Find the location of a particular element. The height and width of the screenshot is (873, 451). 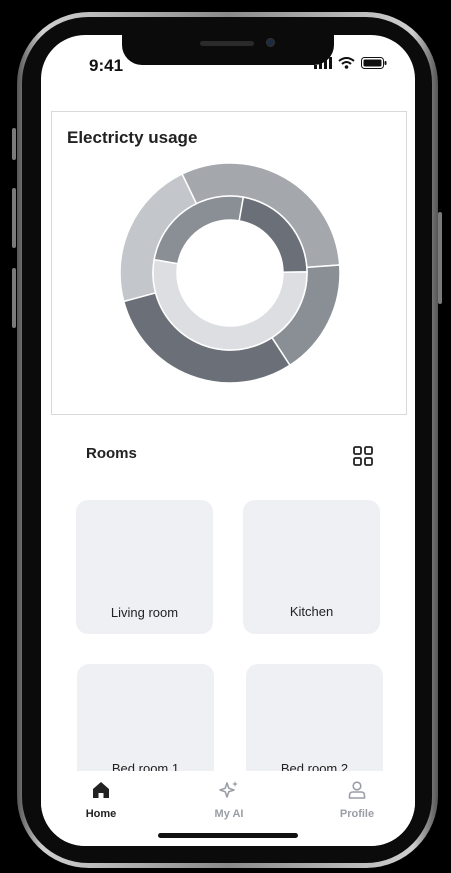

notch is located at coordinates (228, 50).